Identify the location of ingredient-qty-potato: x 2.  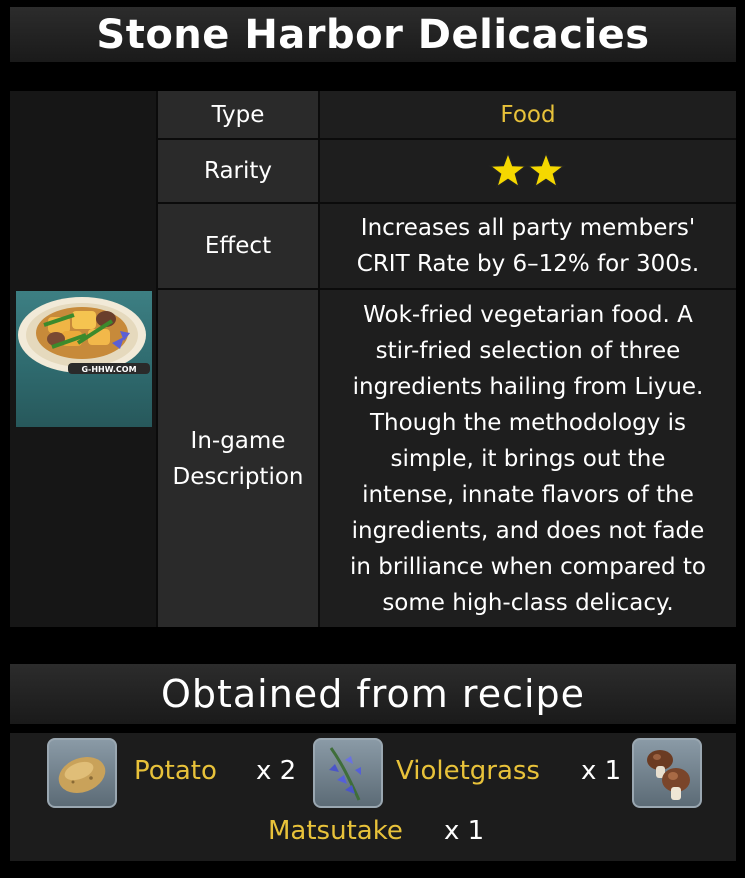
(276, 771).